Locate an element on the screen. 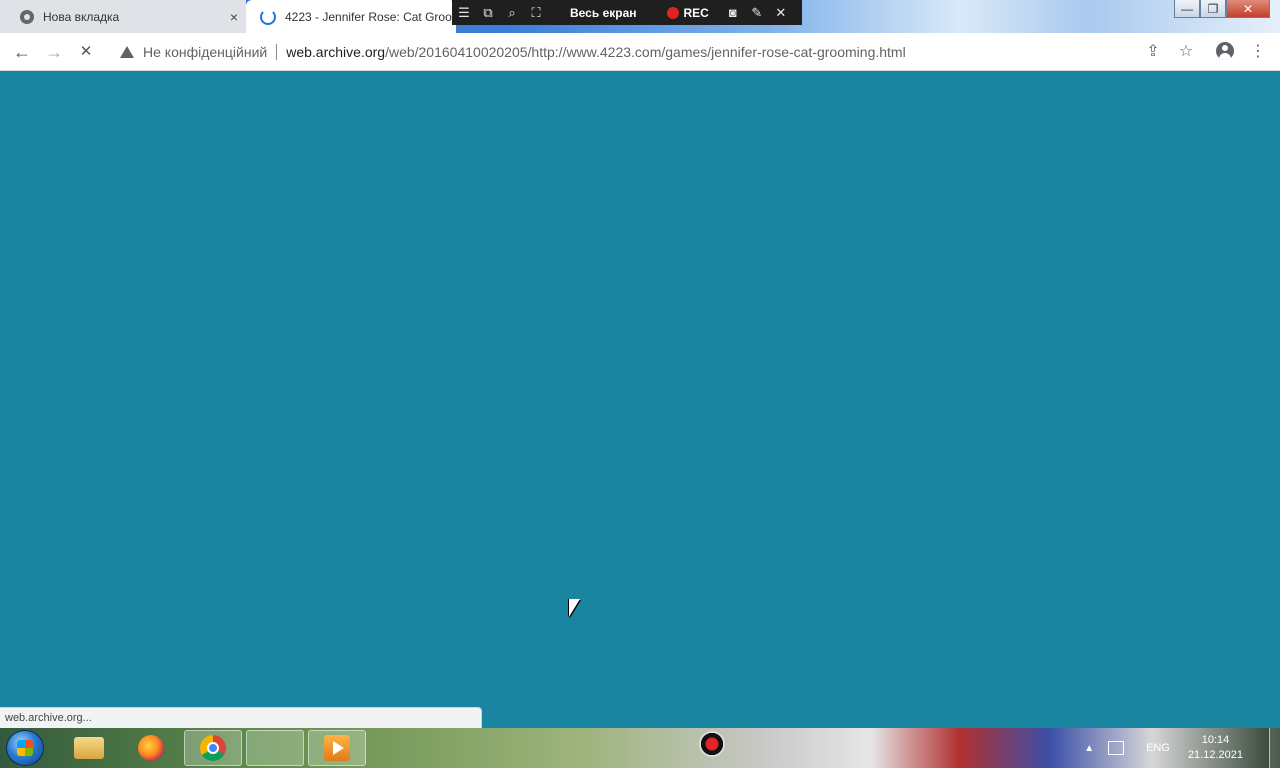 This screenshot has width=1280, height=768. window-controls: — ❐ ✕ is located at coordinates (1222, 10).